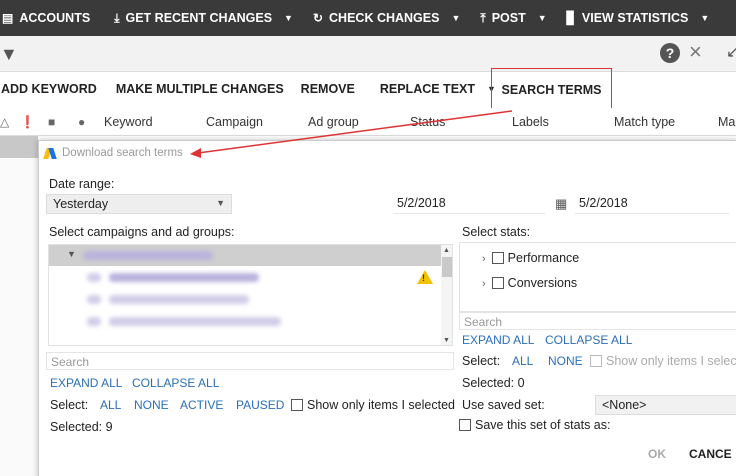 The height and width of the screenshot is (476, 736). I want to click on stats-select-none-link: NONE, so click(565, 361).